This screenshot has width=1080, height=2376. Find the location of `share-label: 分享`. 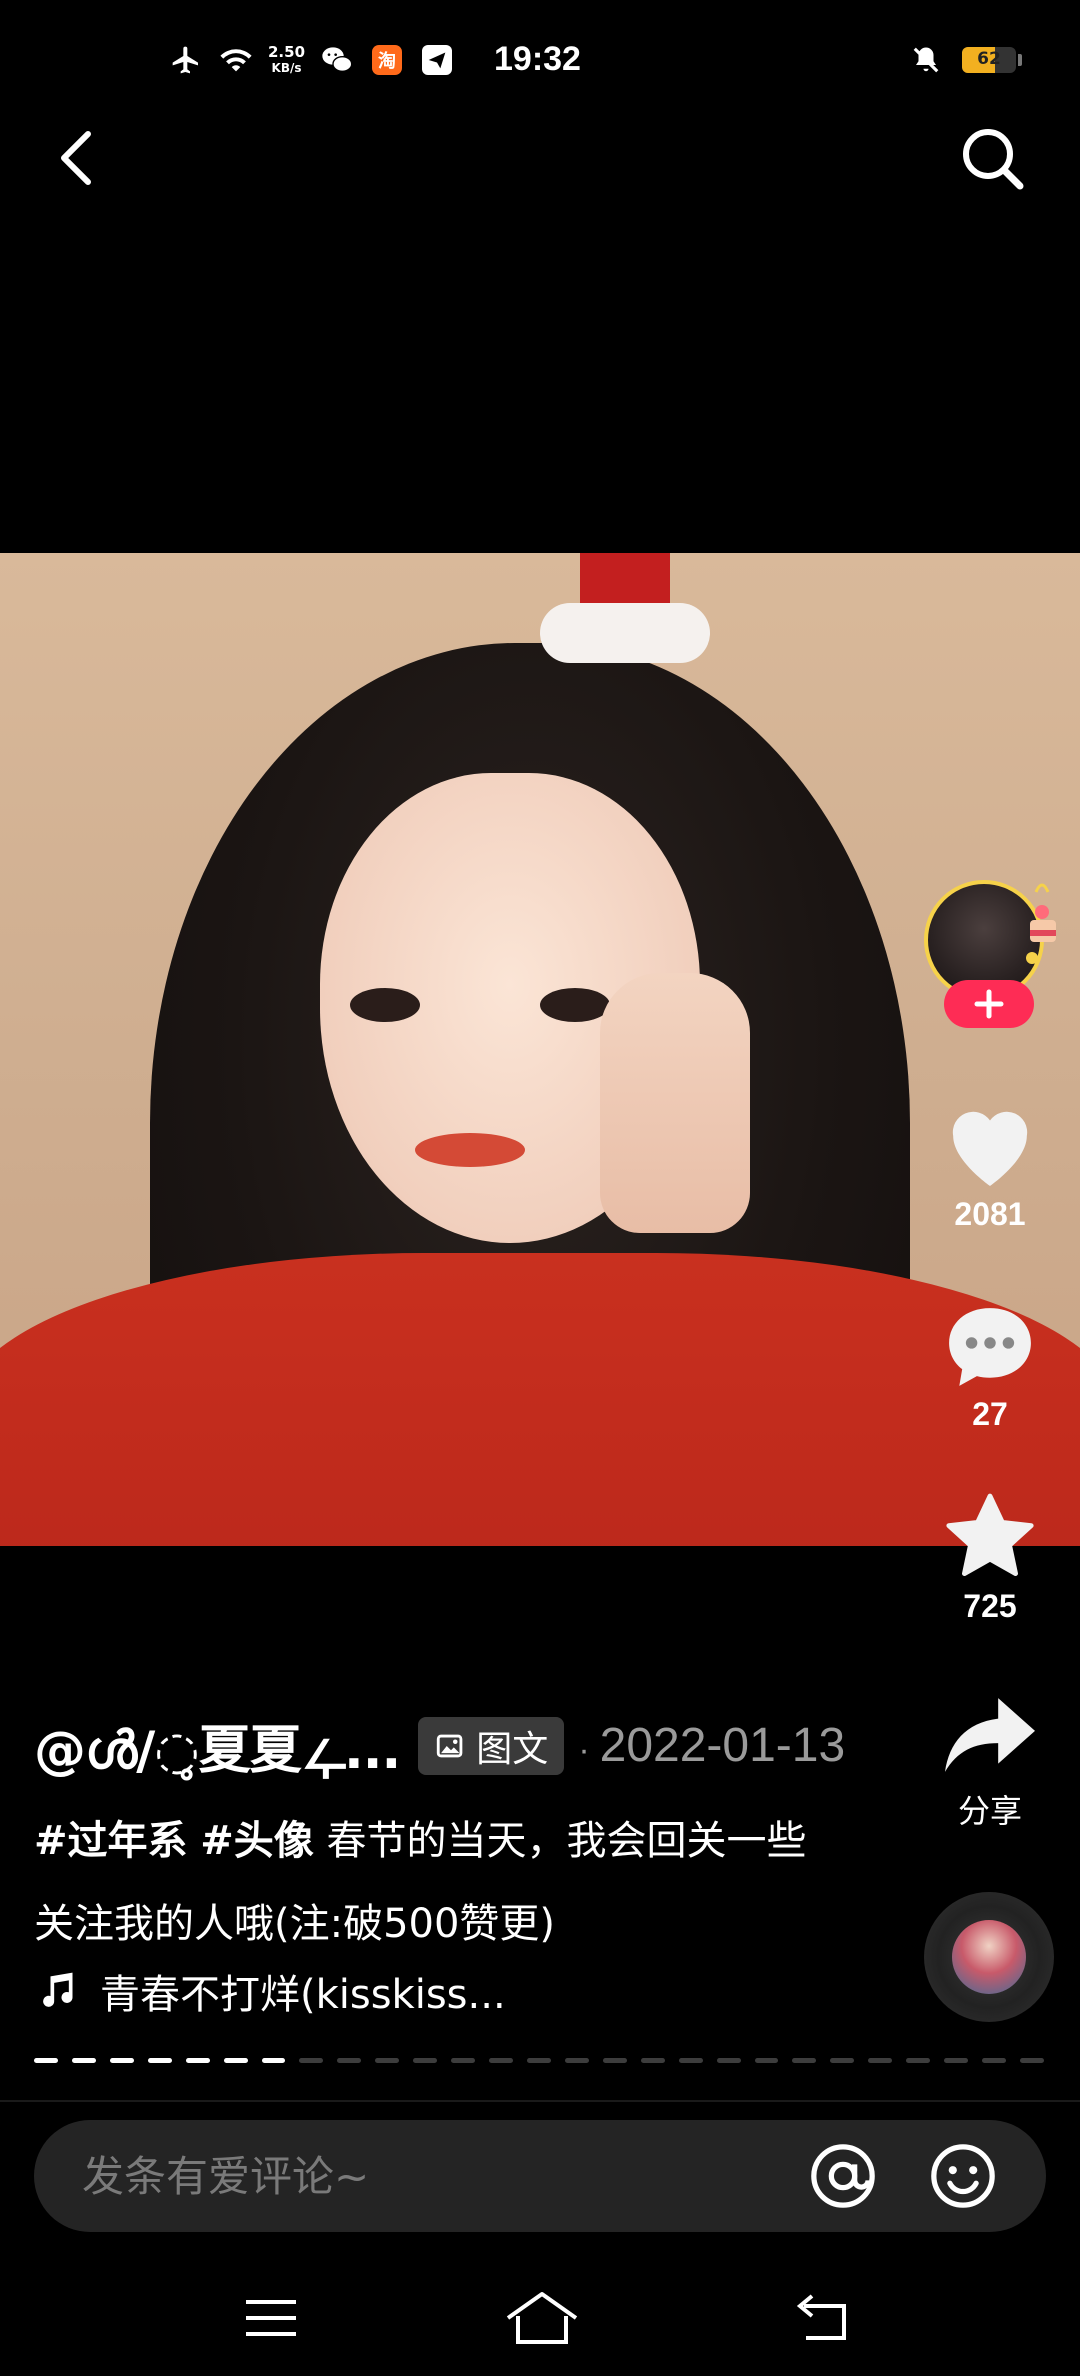

share-label: 分享 is located at coordinates (989, 1811).